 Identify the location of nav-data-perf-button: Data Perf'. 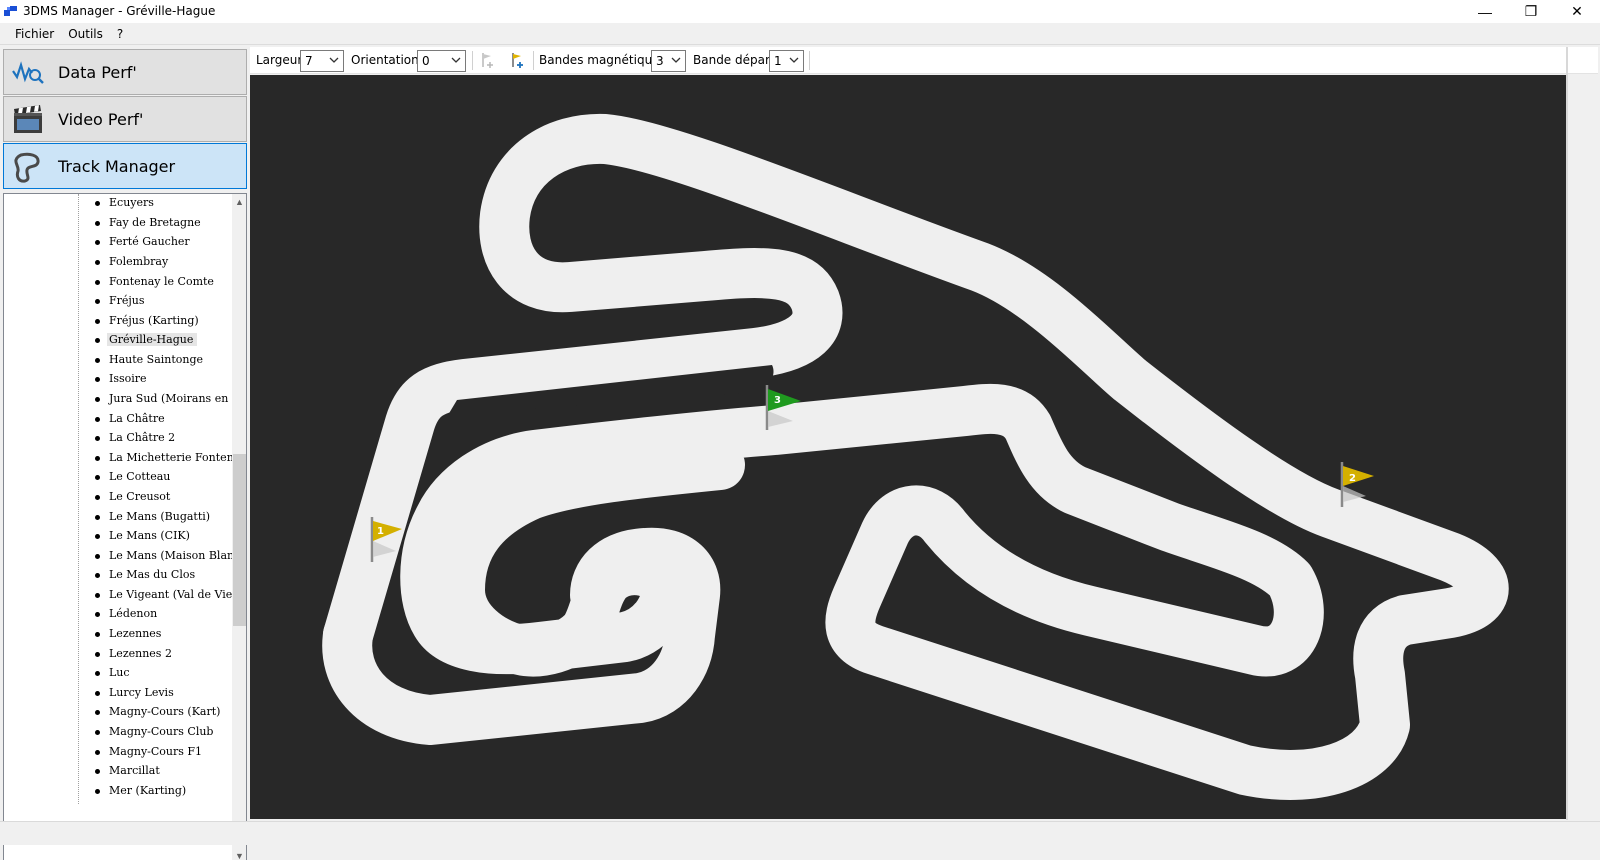
(125, 72).